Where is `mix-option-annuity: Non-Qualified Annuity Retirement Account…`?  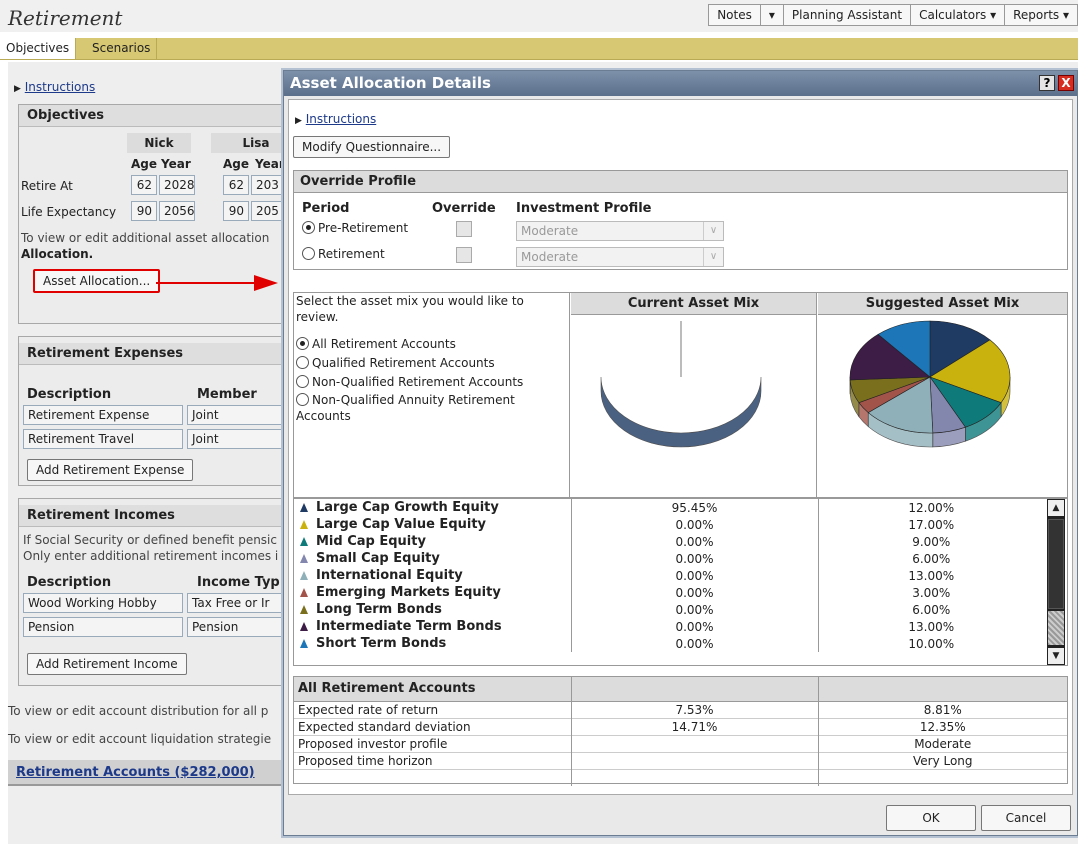
mix-option-annuity: Non-Qualified Annuity Retirement Account… is located at coordinates (431, 408).